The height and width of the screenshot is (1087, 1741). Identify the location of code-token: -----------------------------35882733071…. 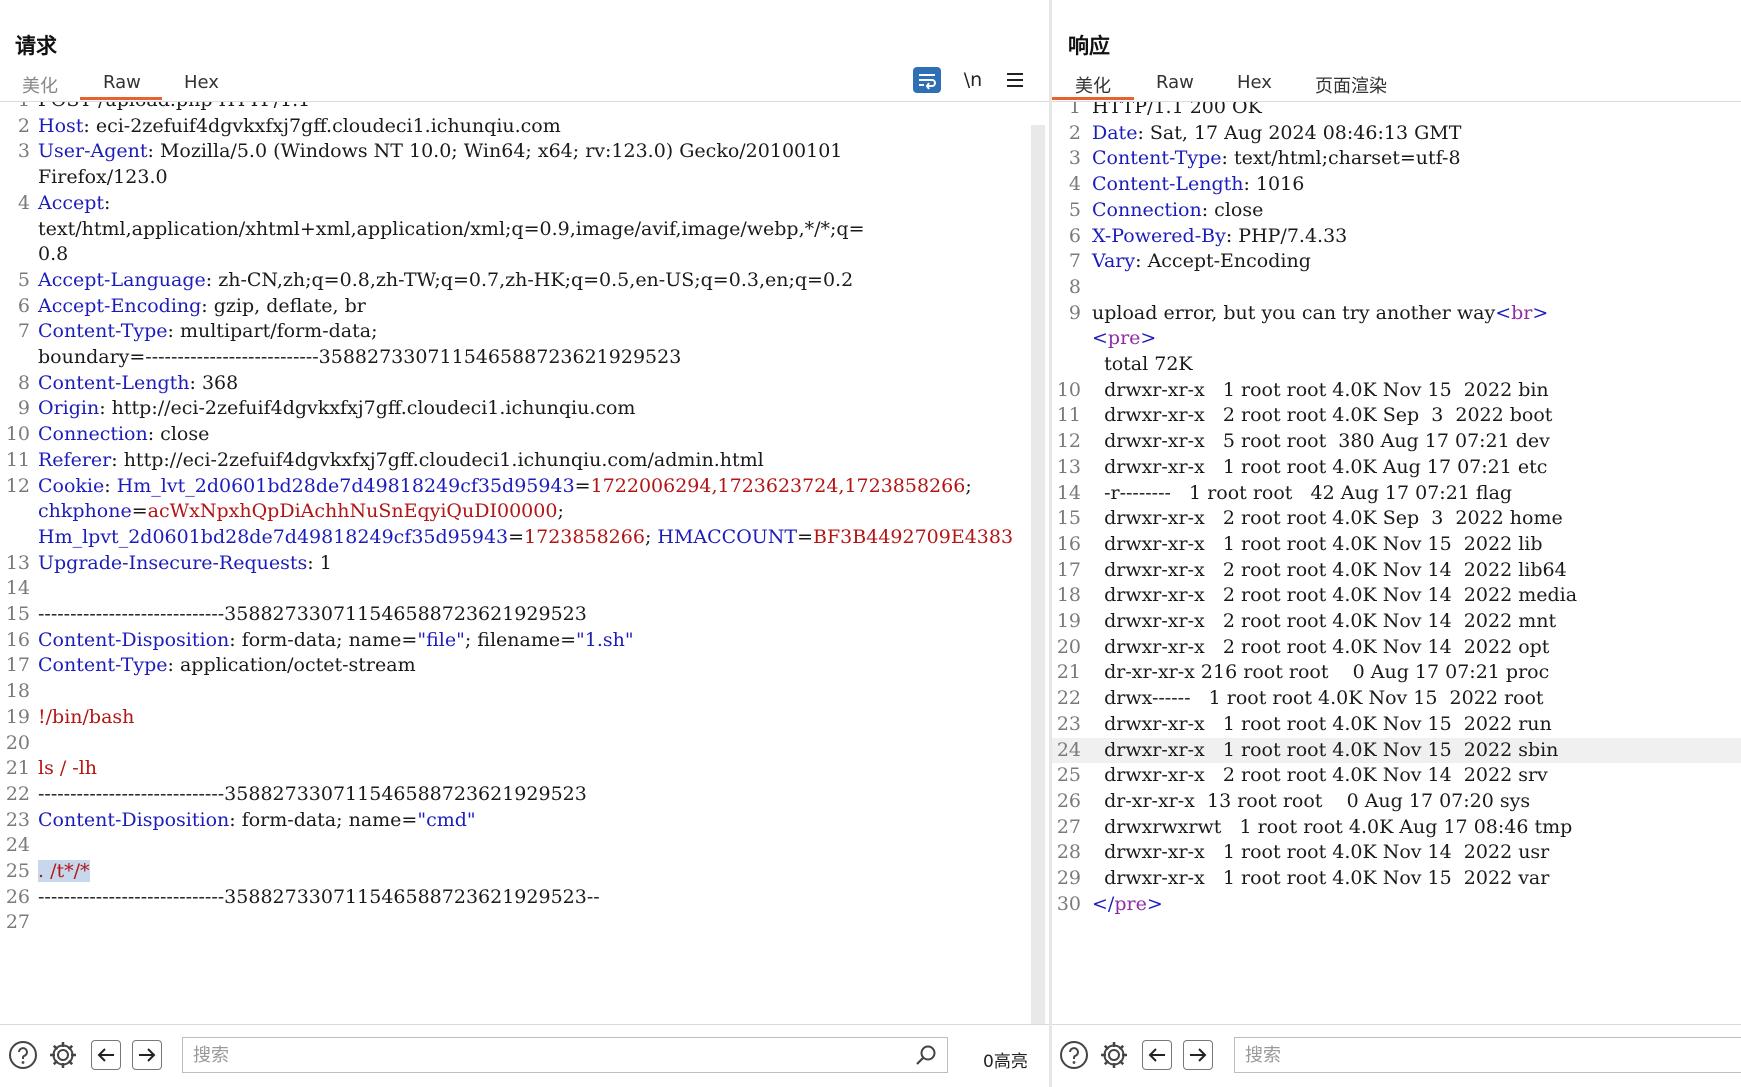
(312, 614).